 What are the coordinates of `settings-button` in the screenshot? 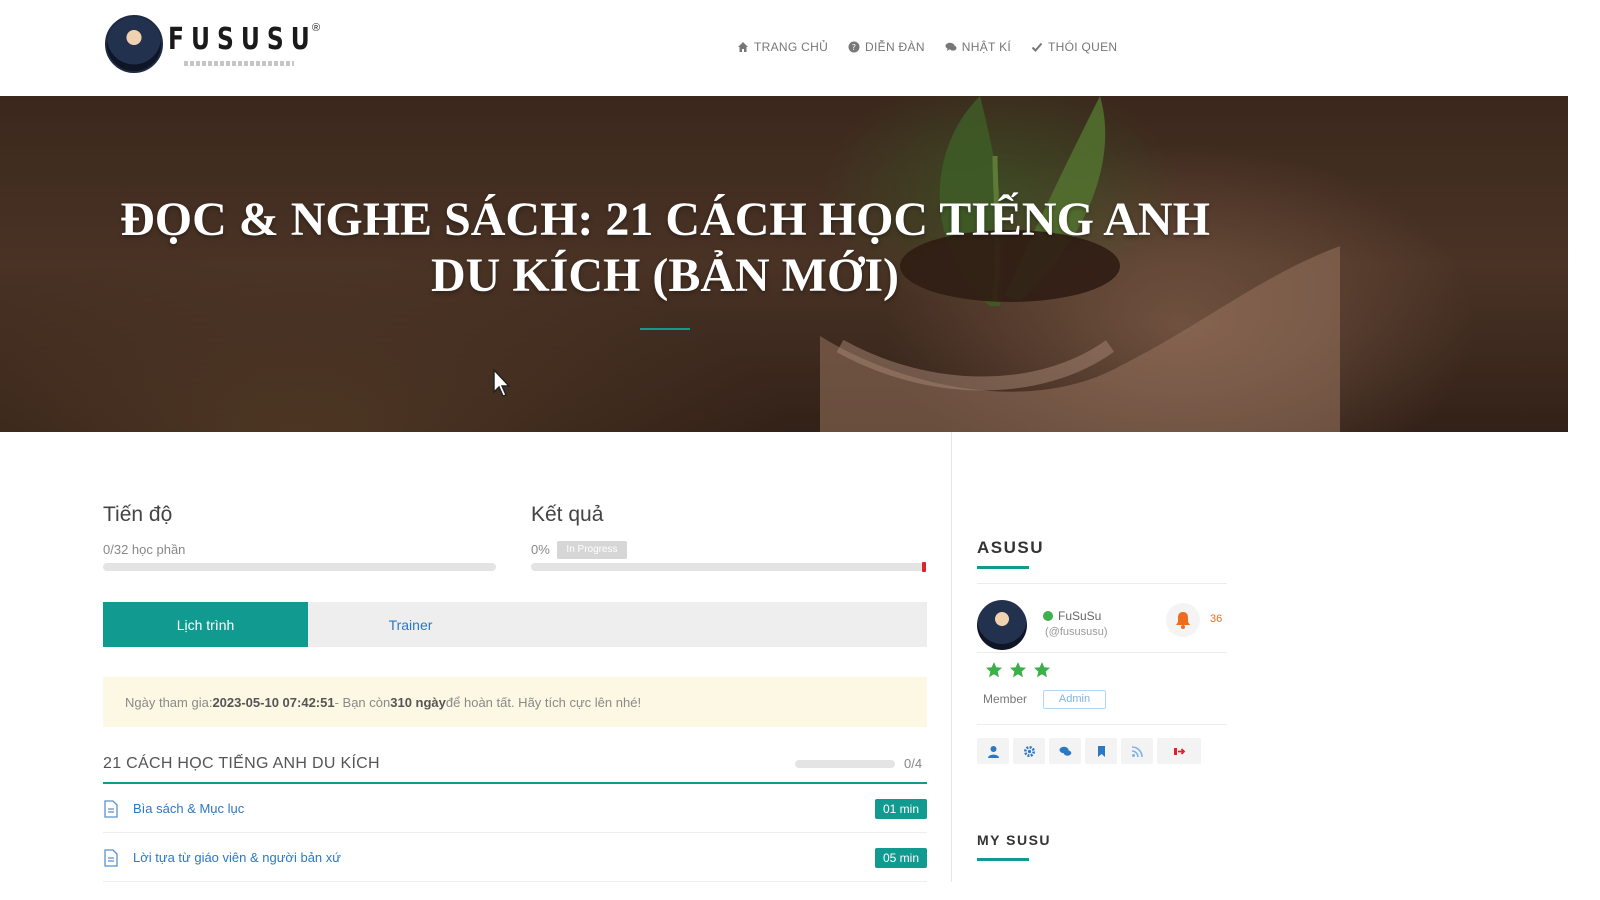 It's located at (1029, 751).